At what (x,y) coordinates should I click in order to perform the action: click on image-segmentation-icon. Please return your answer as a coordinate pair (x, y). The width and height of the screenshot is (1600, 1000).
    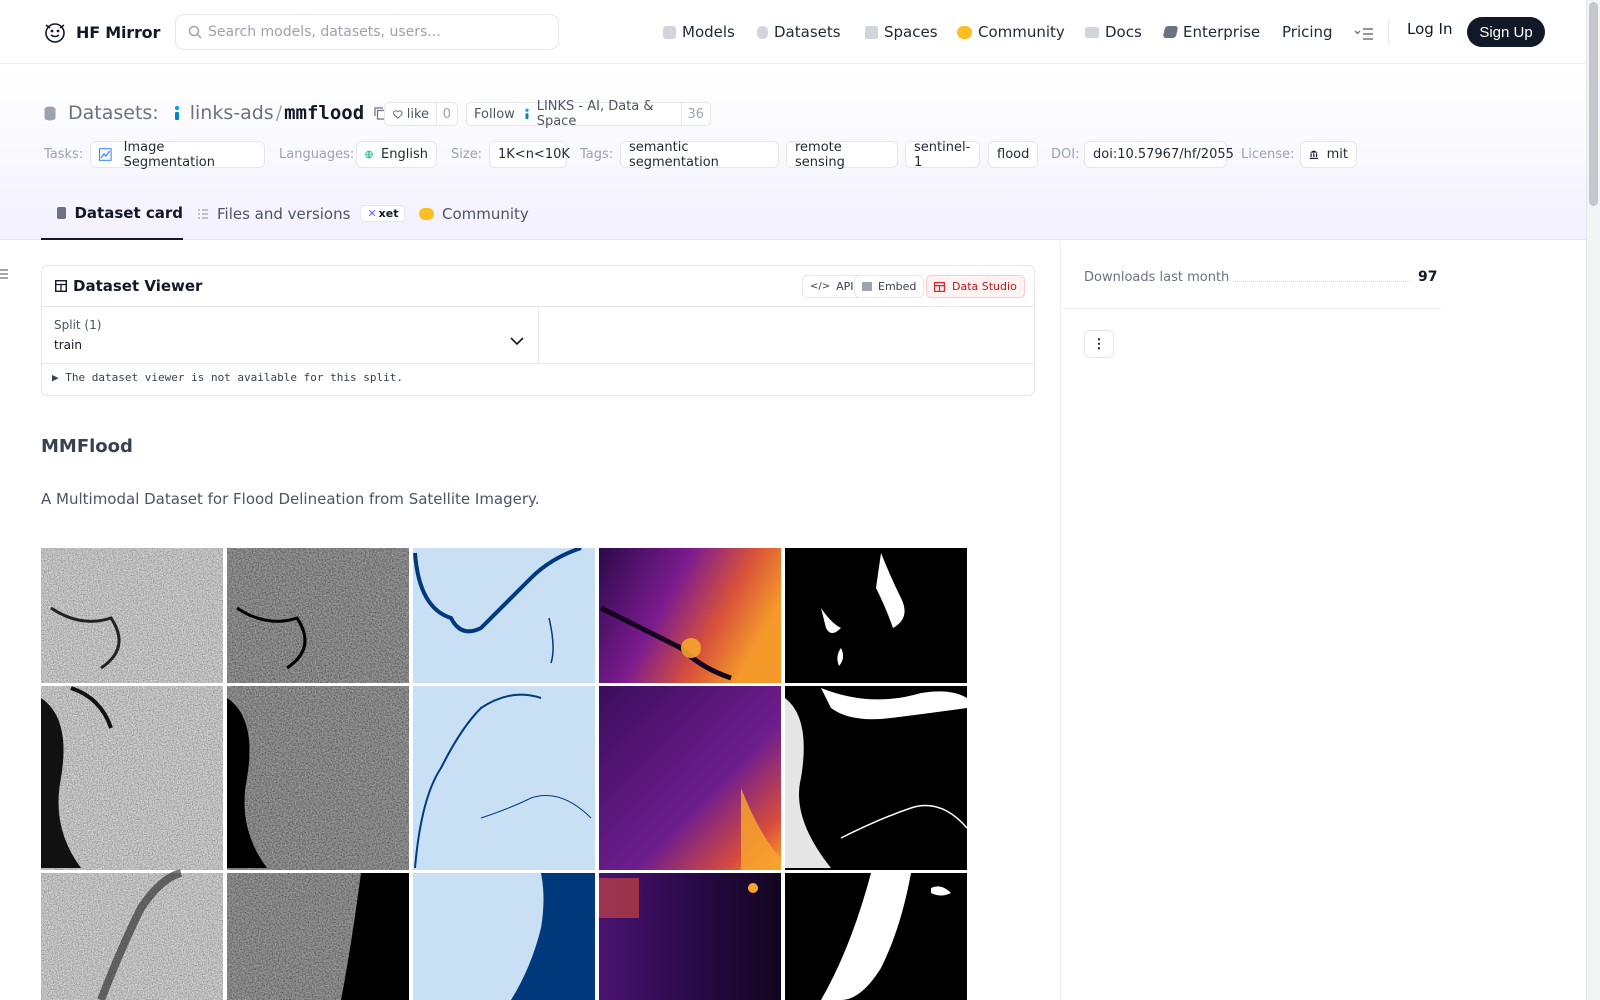
    Looking at the image, I should click on (105, 154).